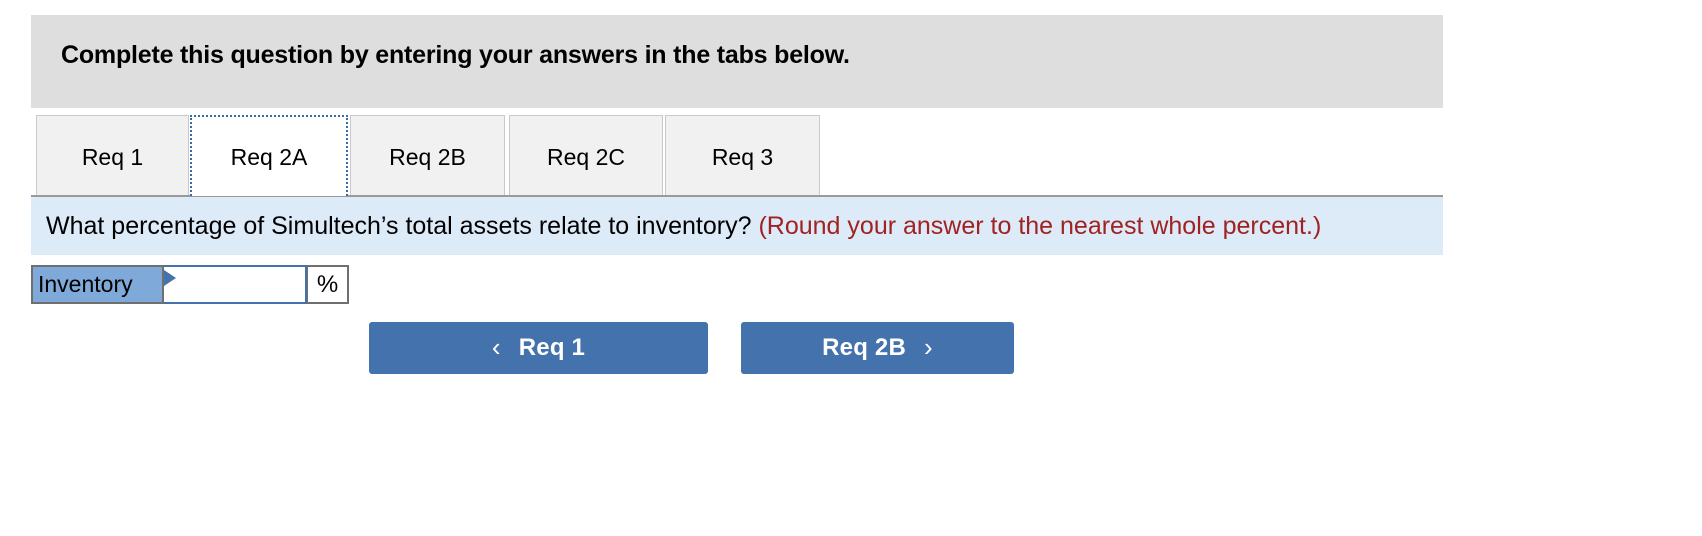 The width and height of the screenshot is (1702, 536). I want to click on prev-req-1-button: ‹ Req 1, so click(538, 348).